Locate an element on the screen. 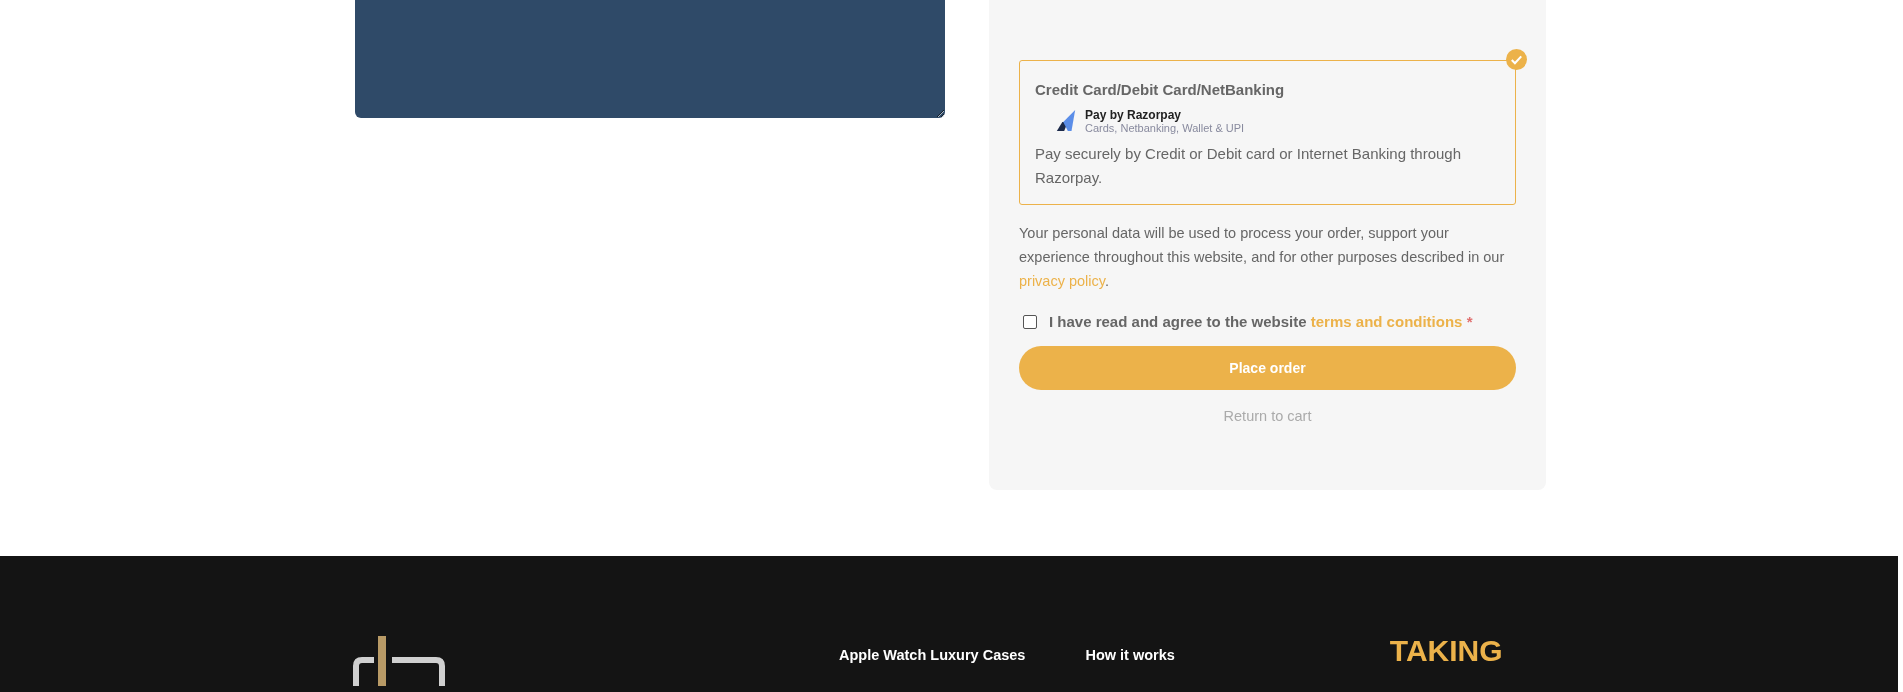 The width and height of the screenshot is (1903, 692). payment-option: Credit Card/Debit Card/NetBanking Pay by Razorpay Cards, Netbanking, Wallet & UPI Pay securely by Credit or Debit card or Internet Banking through Razorpay. is located at coordinates (1267, 132).